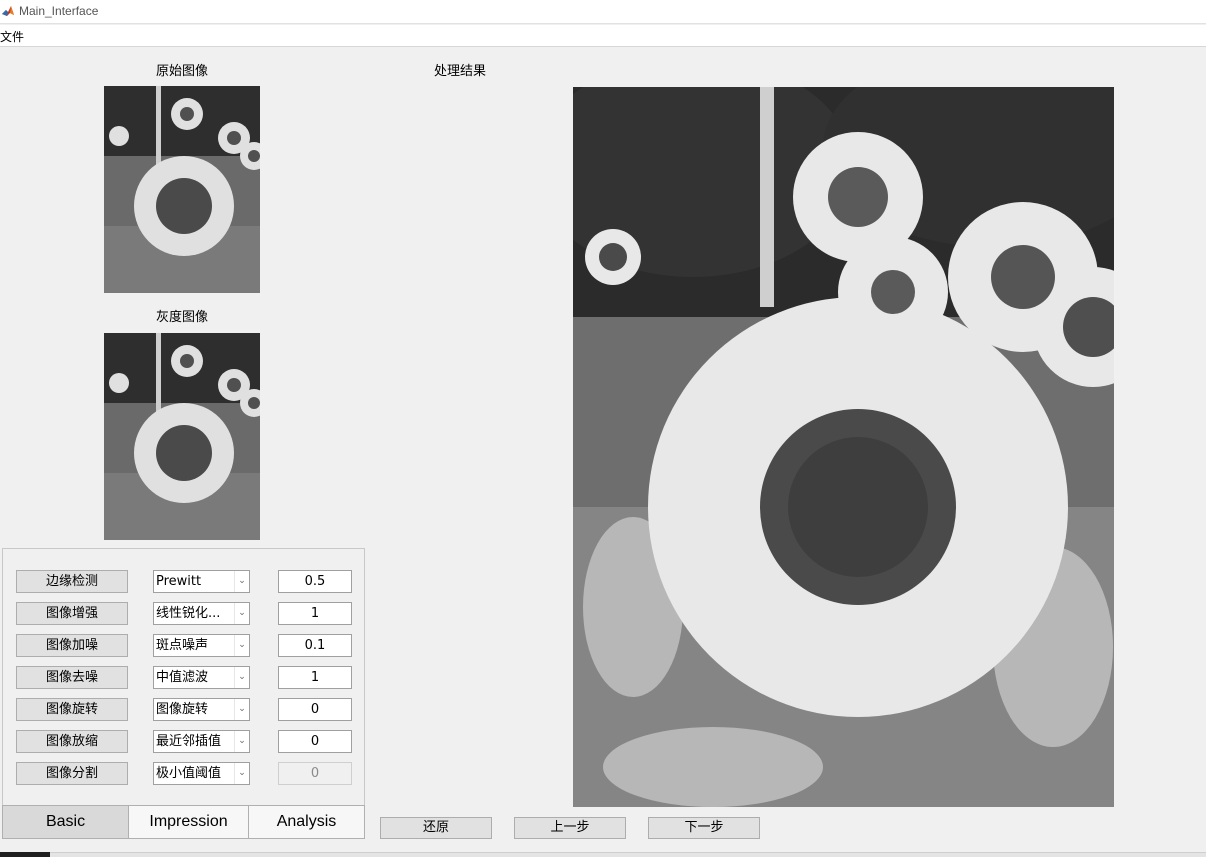 This screenshot has width=1206, height=857. I want to click on matlab-logo-icon, so click(8, 11).